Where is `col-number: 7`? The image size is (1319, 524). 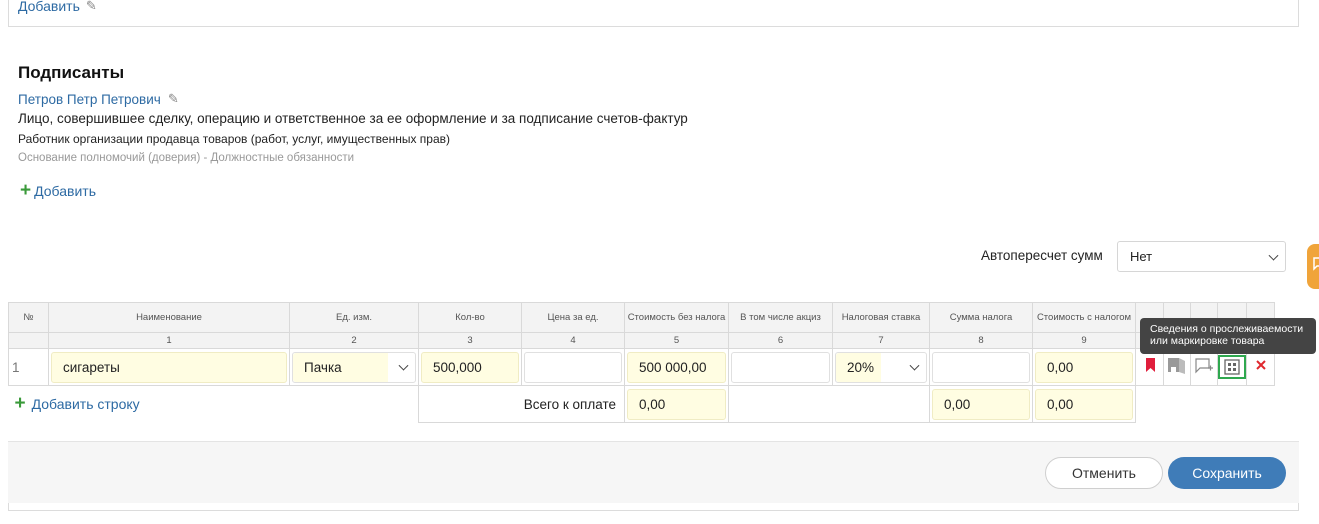 col-number: 7 is located at coordinates (881, 340).